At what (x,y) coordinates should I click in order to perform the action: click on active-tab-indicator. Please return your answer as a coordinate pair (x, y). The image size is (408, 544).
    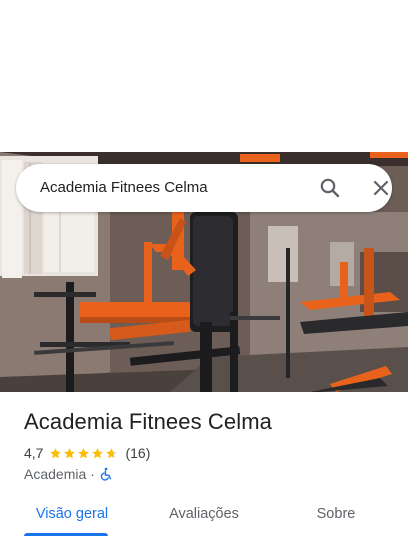
    Looking at the image, I should click on (66, 534).